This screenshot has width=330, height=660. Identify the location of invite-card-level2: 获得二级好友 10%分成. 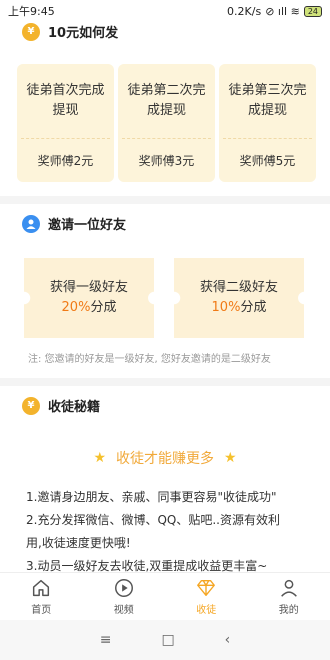
(239, 298).